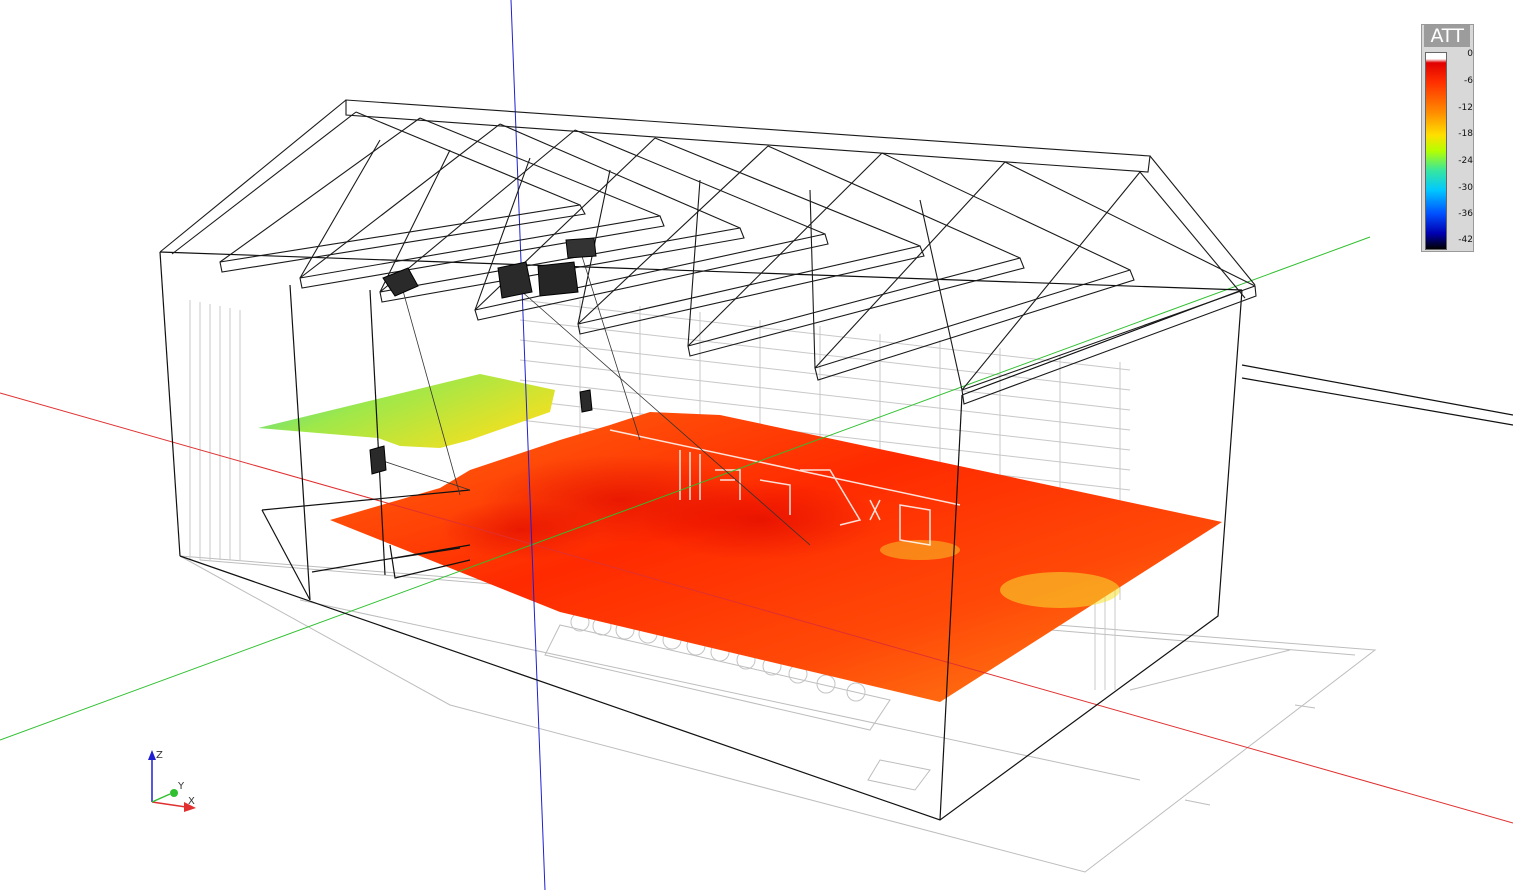 This screenshot has height=890, width=1513. I want to click on legend-tick: -30, so click(1465, 188).